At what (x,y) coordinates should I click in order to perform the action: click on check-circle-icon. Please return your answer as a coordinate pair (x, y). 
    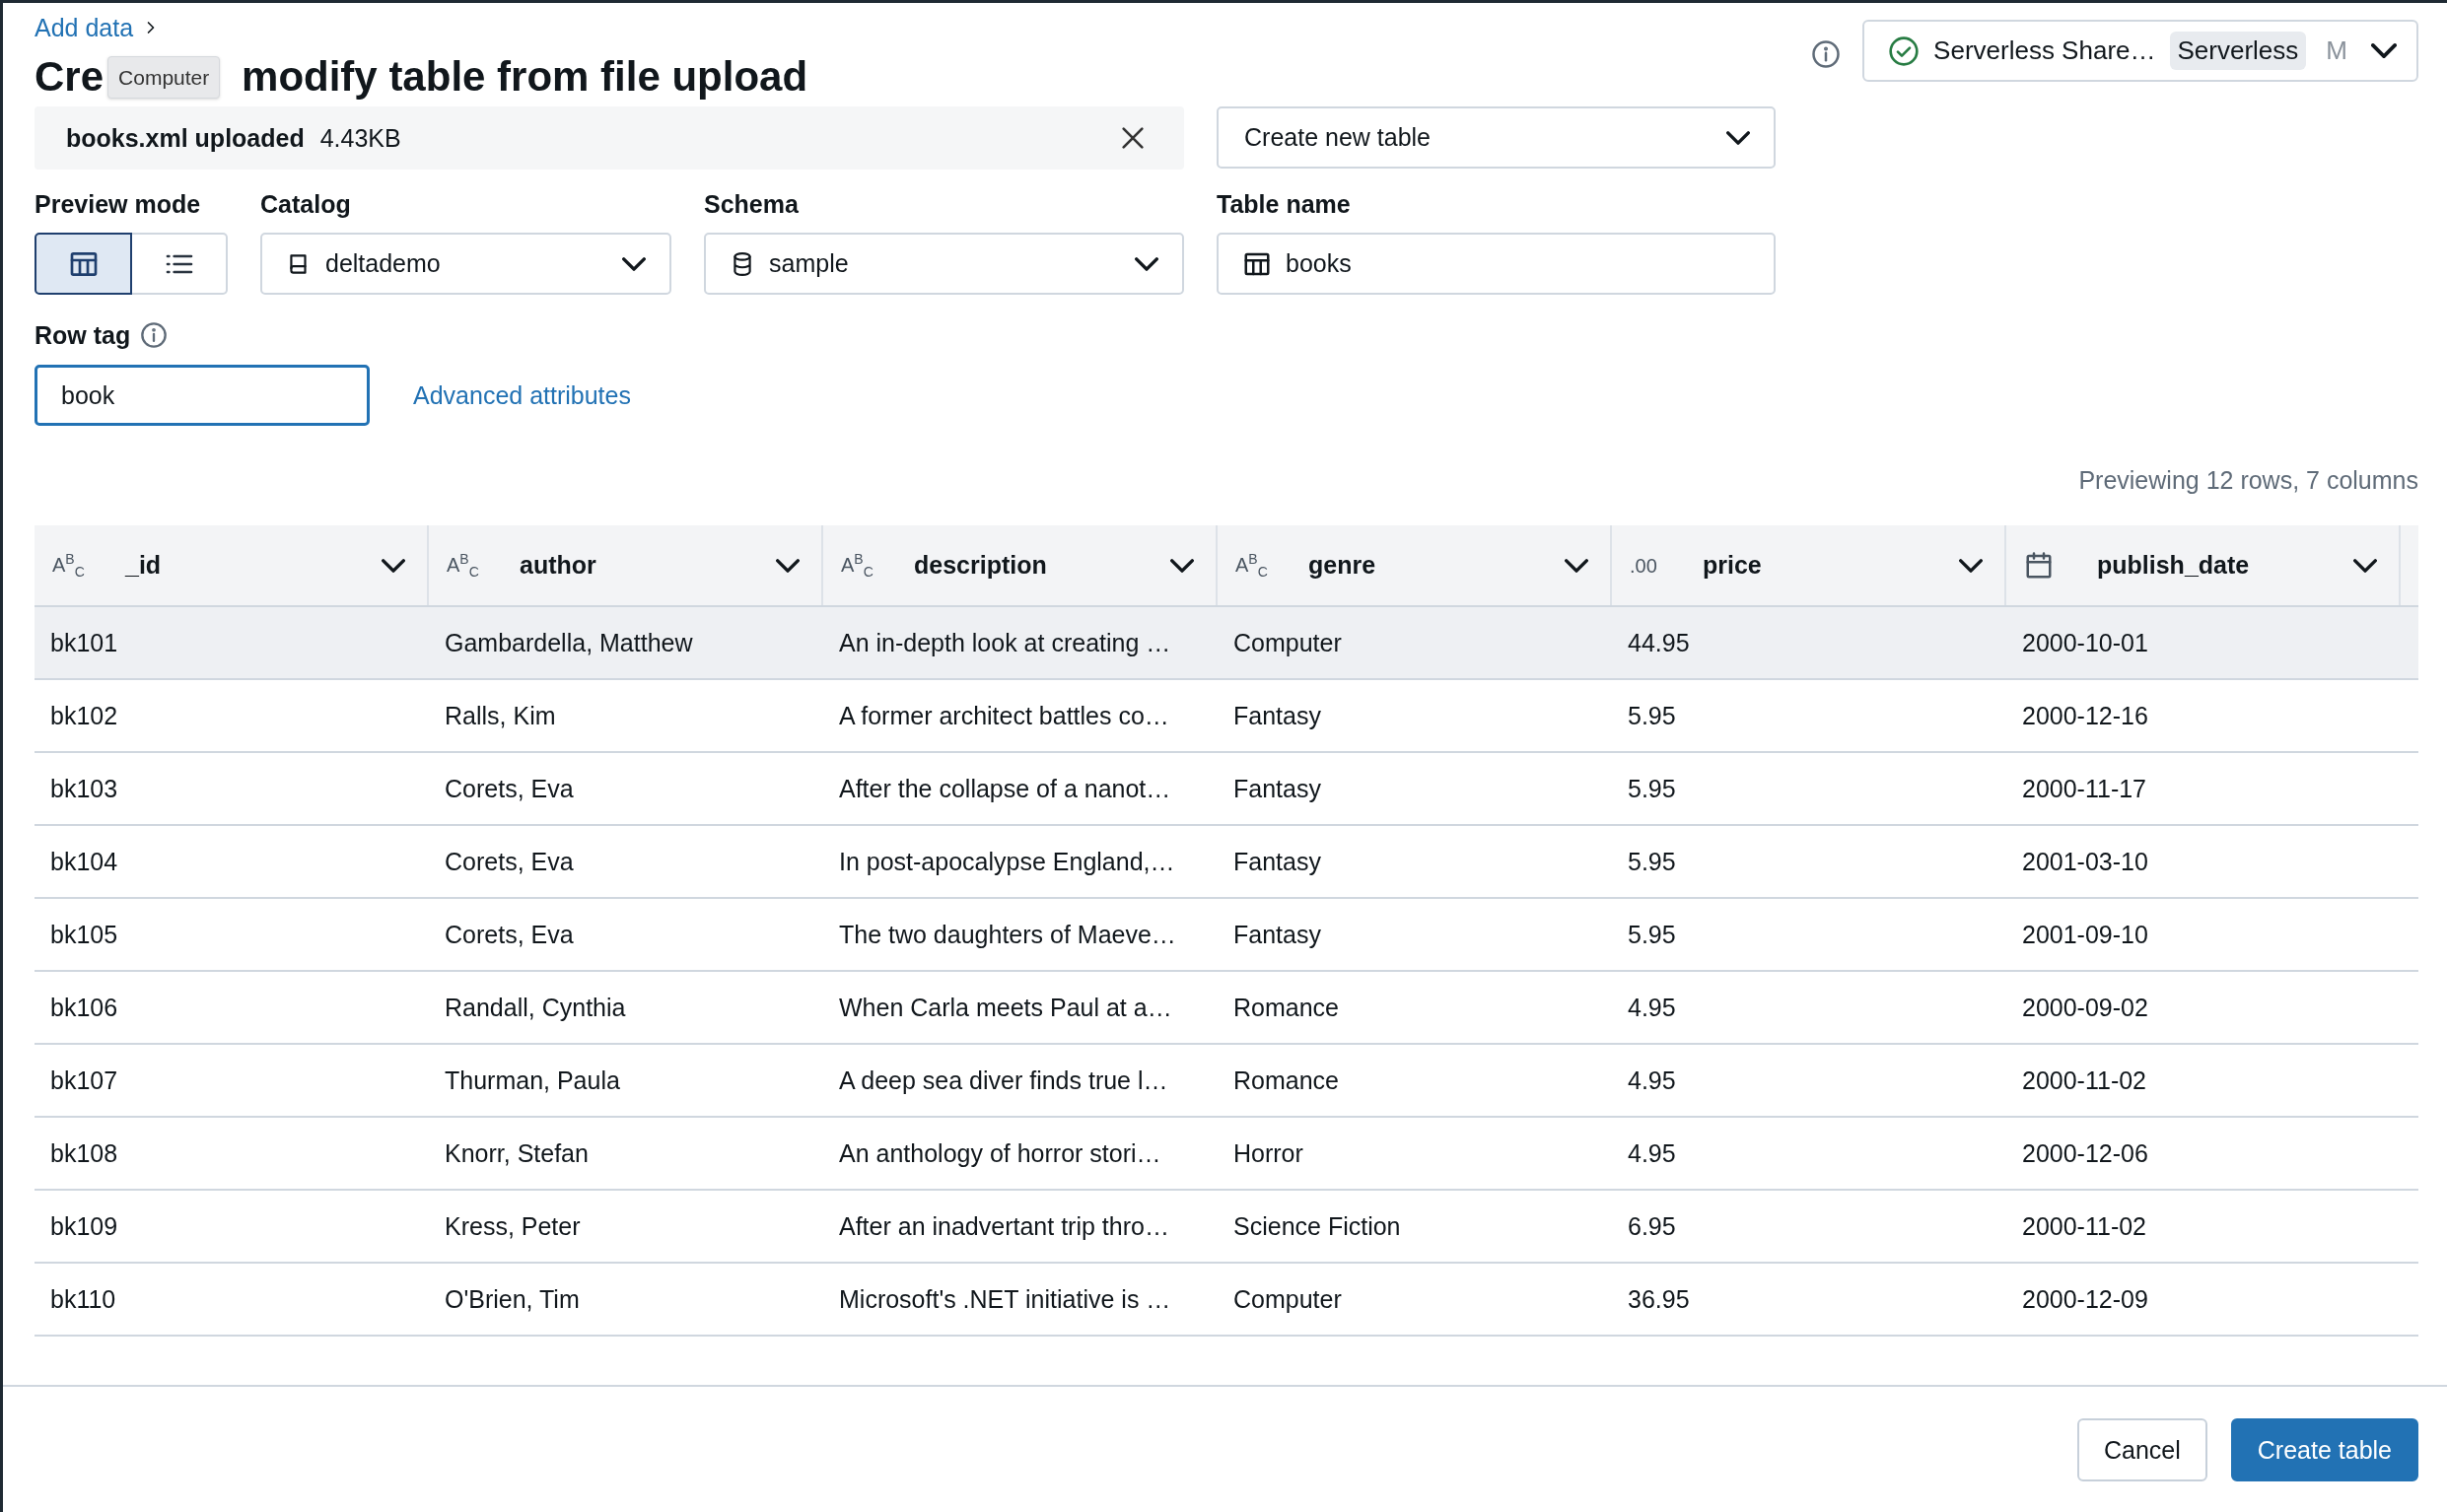
    Looking at the image, I should click on (1904, 51).